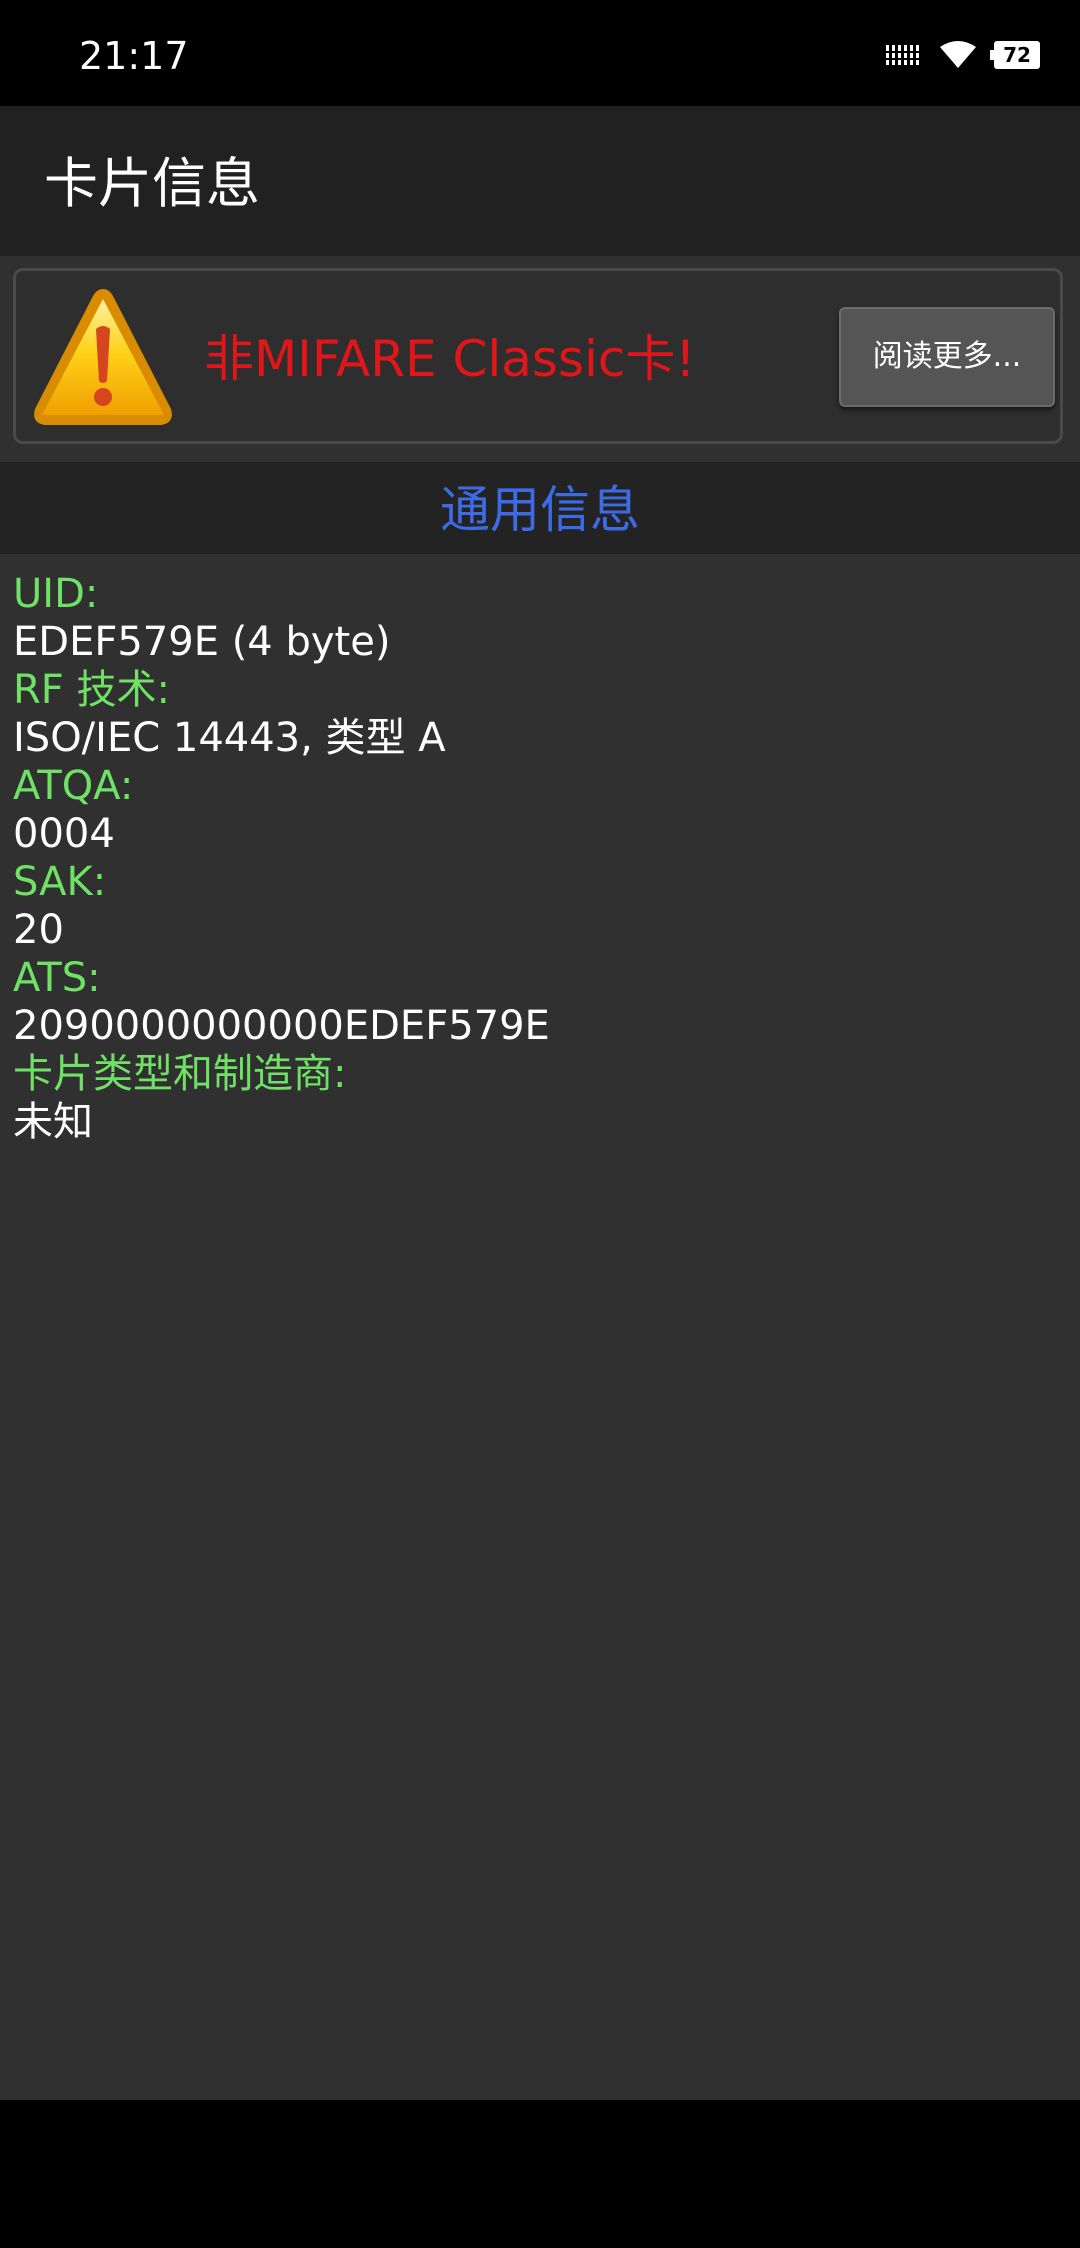 This screenshot has height=2248, width=1080. What do you see at coordinates (73, 786) in the screenshot?
I see `info-label: ATQA:` at bounding box center [73, 786].